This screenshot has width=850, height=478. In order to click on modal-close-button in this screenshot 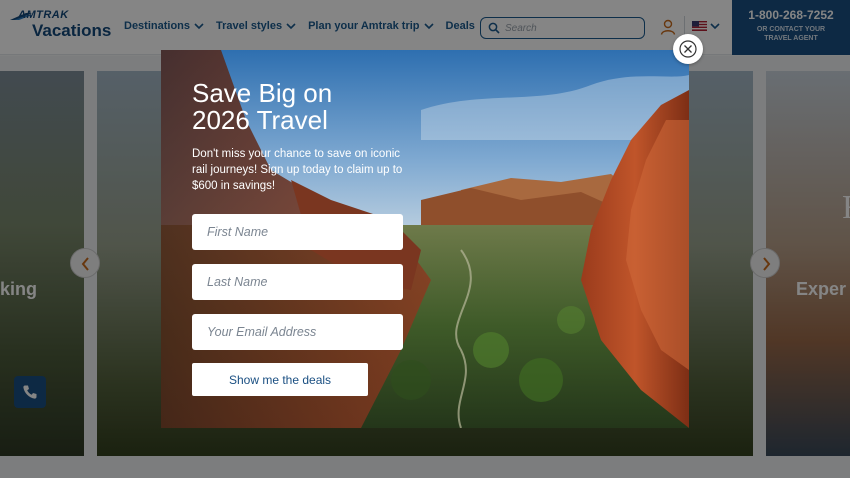, I will do `click(688, 49)`.